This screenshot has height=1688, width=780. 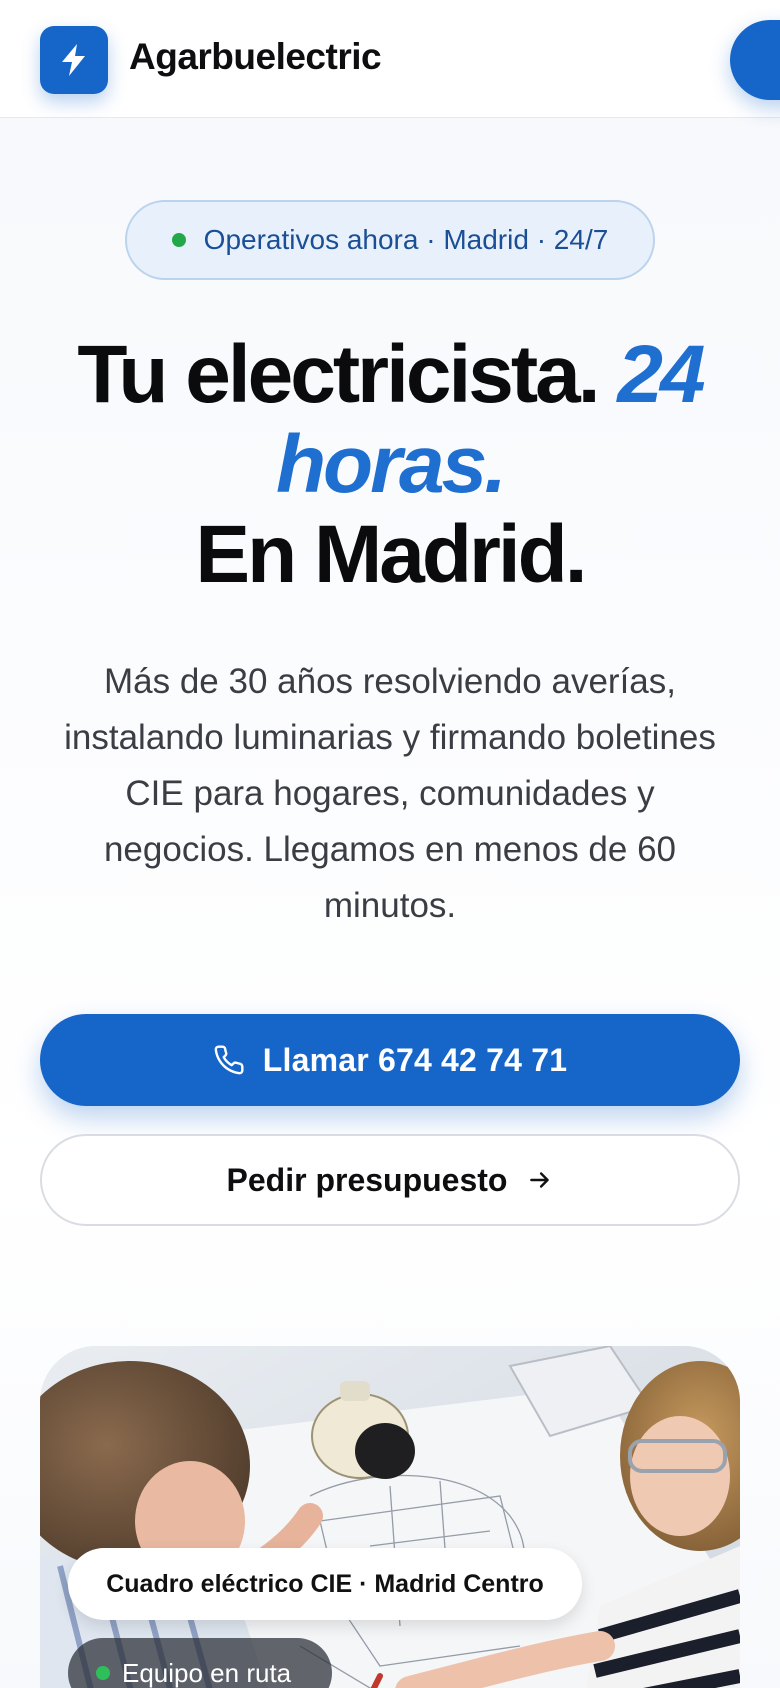 What do you see at coordinates (178, 240) in the screenshot?
I see `status-dot-icon` at bounding box center [178, 240].